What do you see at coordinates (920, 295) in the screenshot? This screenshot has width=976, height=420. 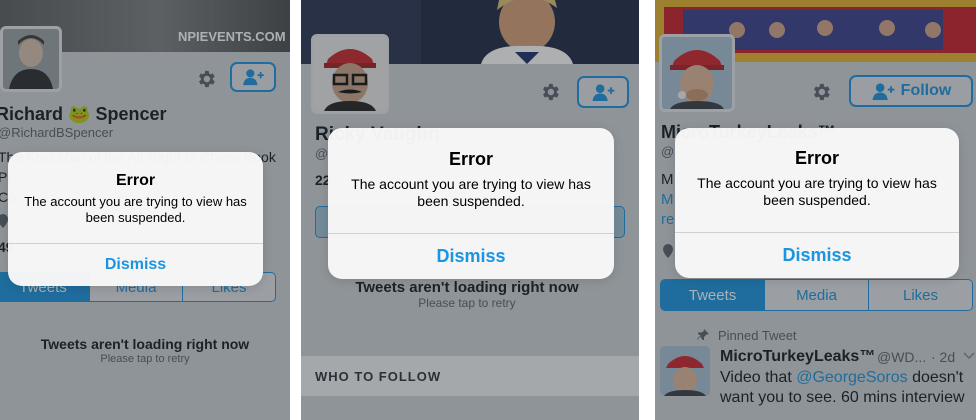 I see `tab-likes: Likes` at bounding box center [920, 295].